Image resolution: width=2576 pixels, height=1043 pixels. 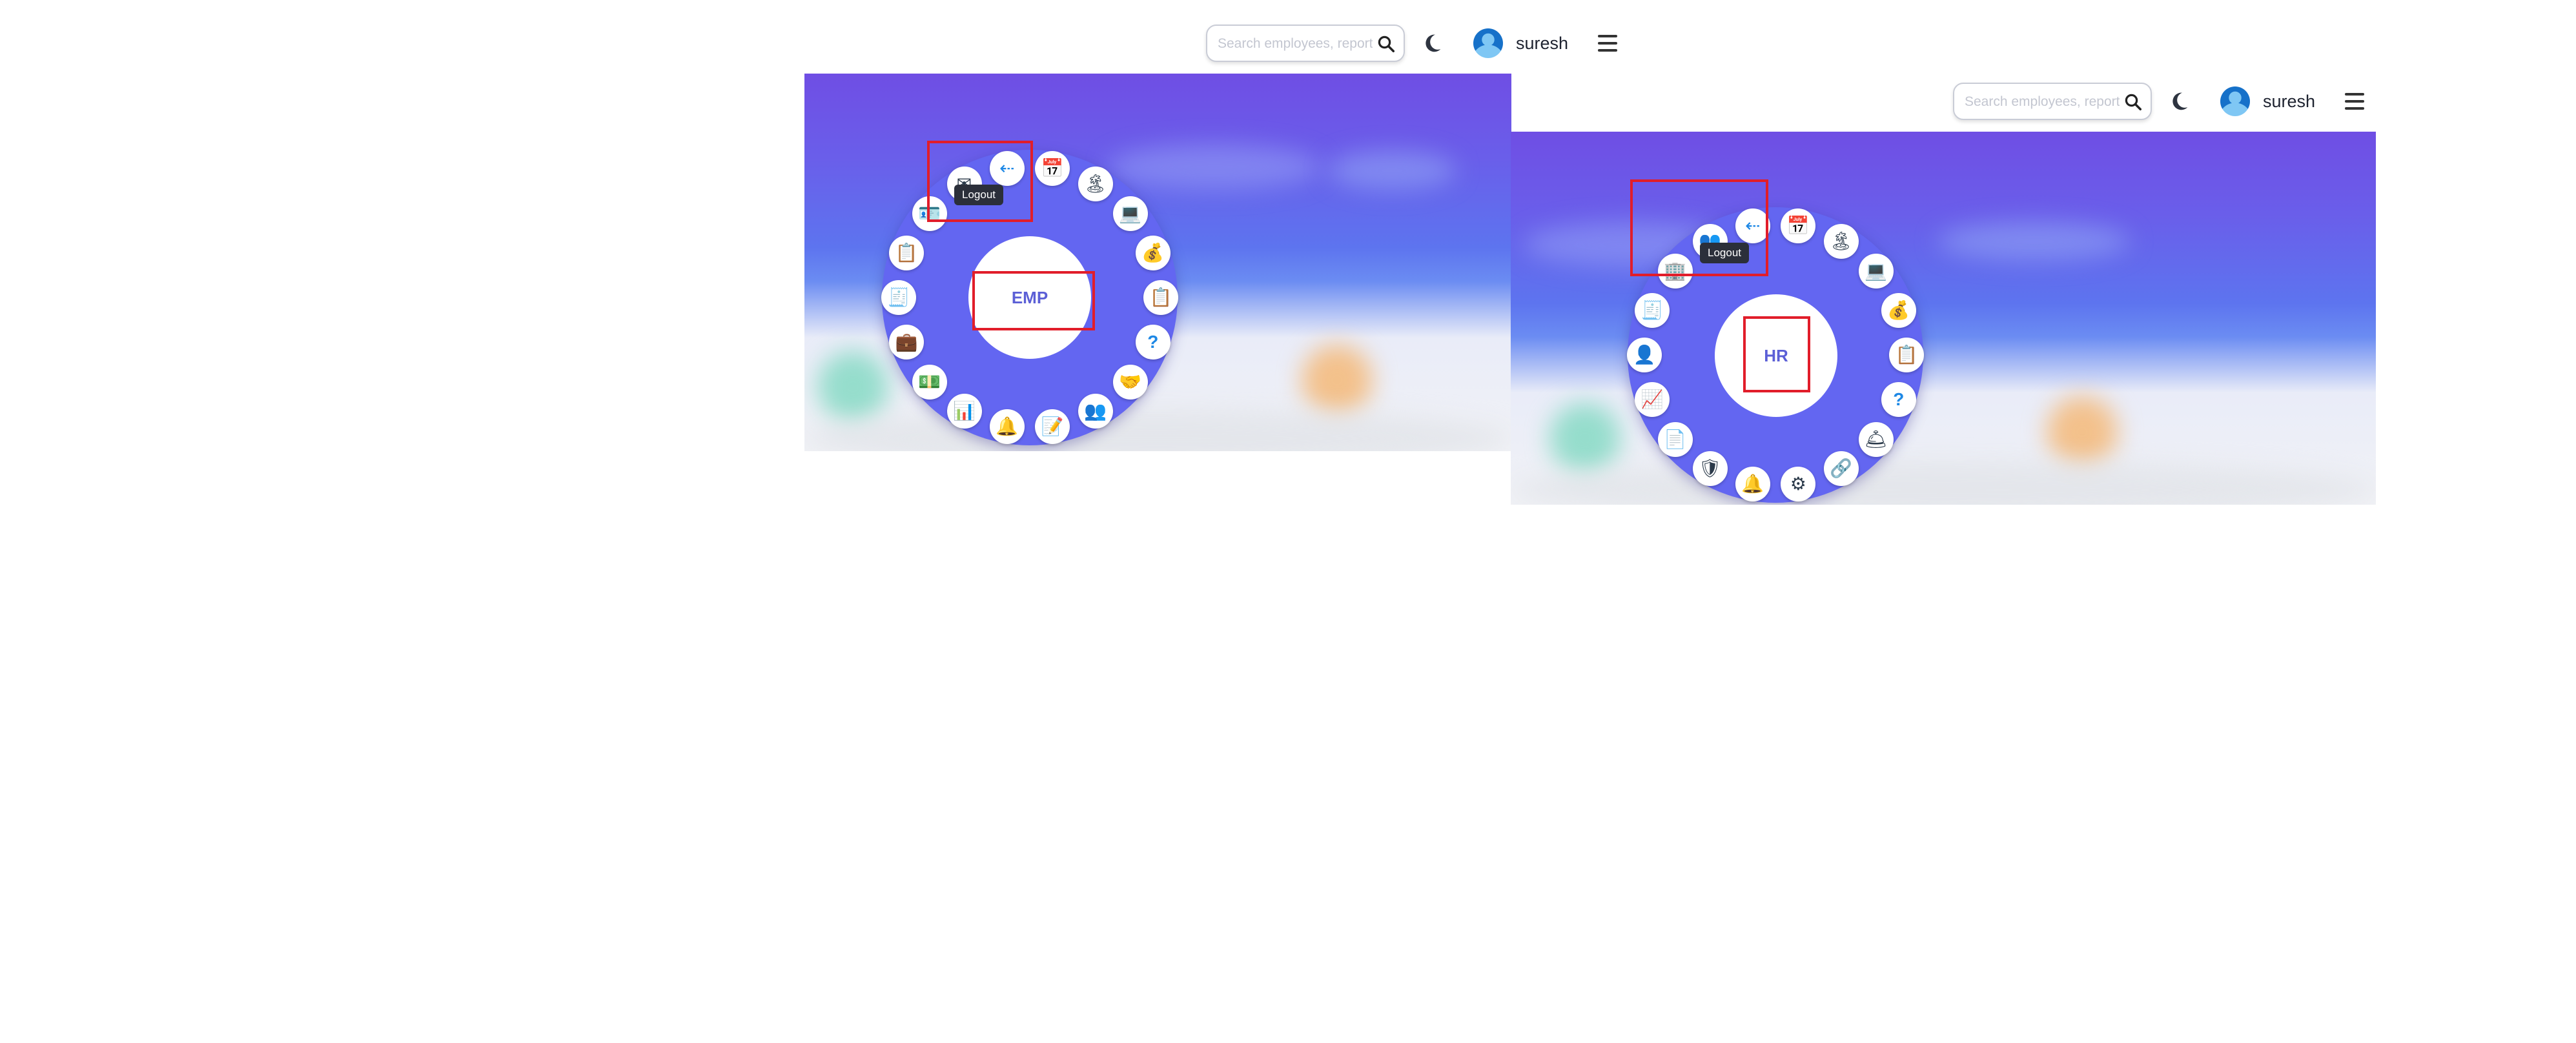 I want to click on emp-radial-menu-panel: EMP ⇠ 📅 🏝 💻 💰 📋? 🤝 👥 📝 🔔 📊 💵 💼 🧾 📋 🪪 ✉ Logout, so click(x=1157, y=262).